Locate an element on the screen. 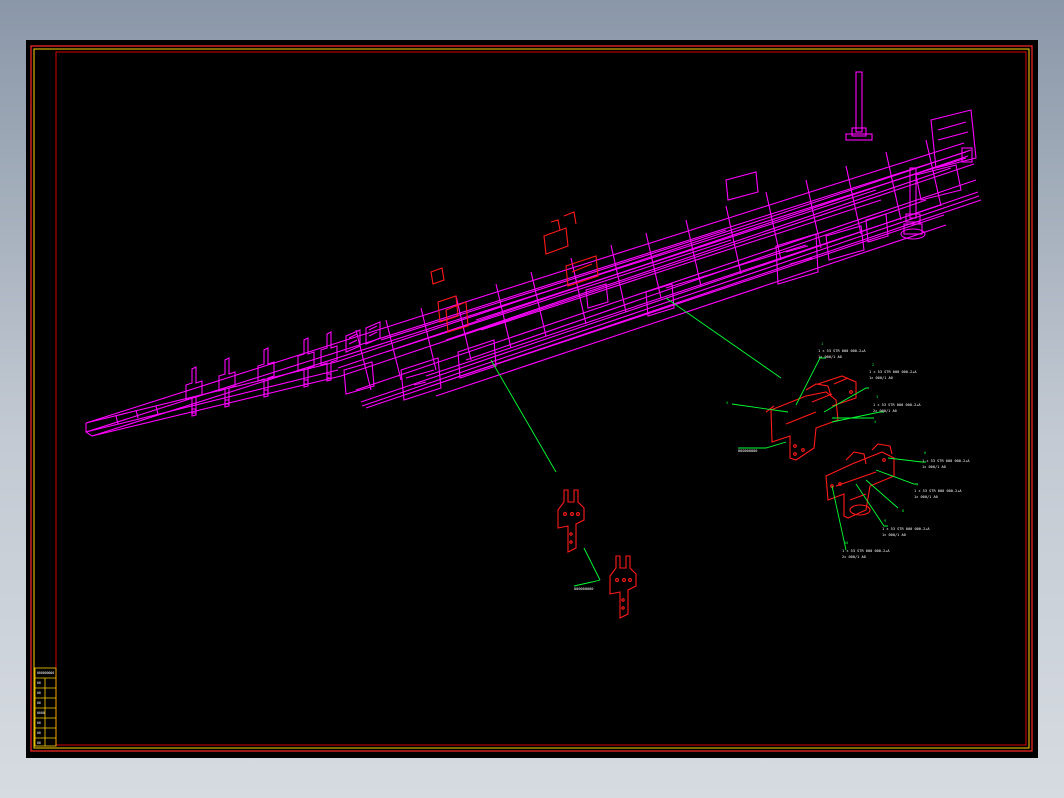 The height and width of the screenshot is (798, 1064). callout-a4-tag: 4 is located at coordinates (875, 422).